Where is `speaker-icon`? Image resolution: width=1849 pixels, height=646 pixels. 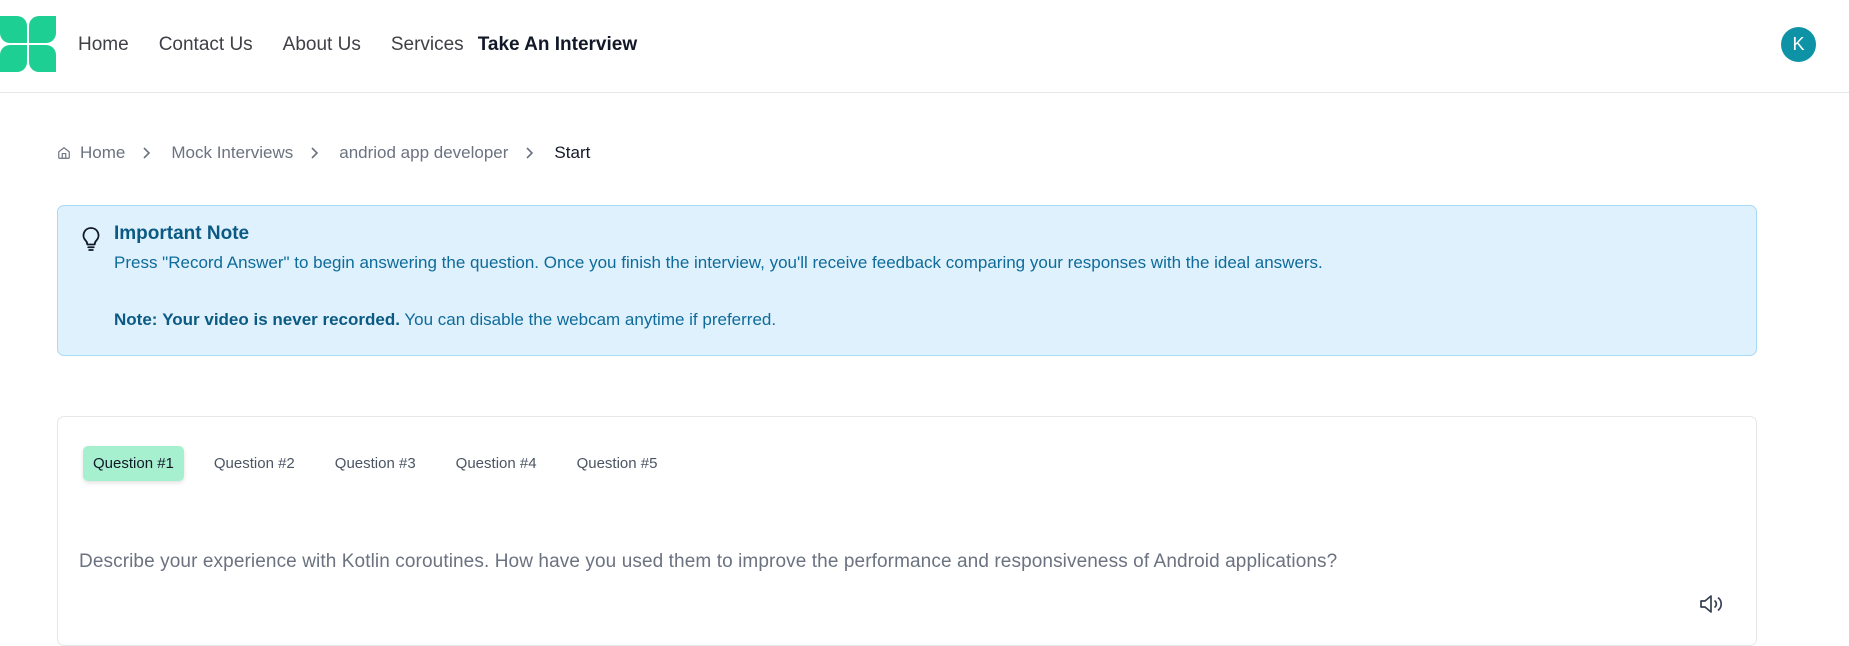 speaker-icon is located at coordinates (1712, 606).